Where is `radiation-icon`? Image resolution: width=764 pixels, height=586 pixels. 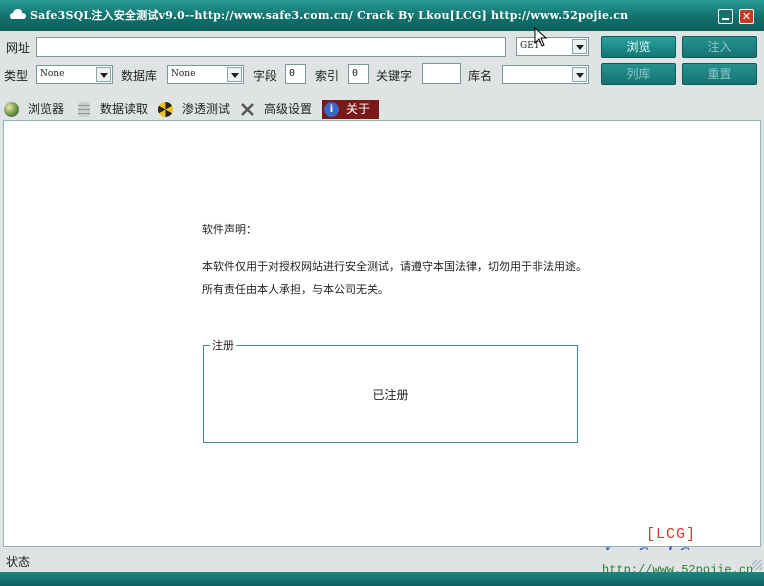 radiation-icon is located at coordinates (165, 109).